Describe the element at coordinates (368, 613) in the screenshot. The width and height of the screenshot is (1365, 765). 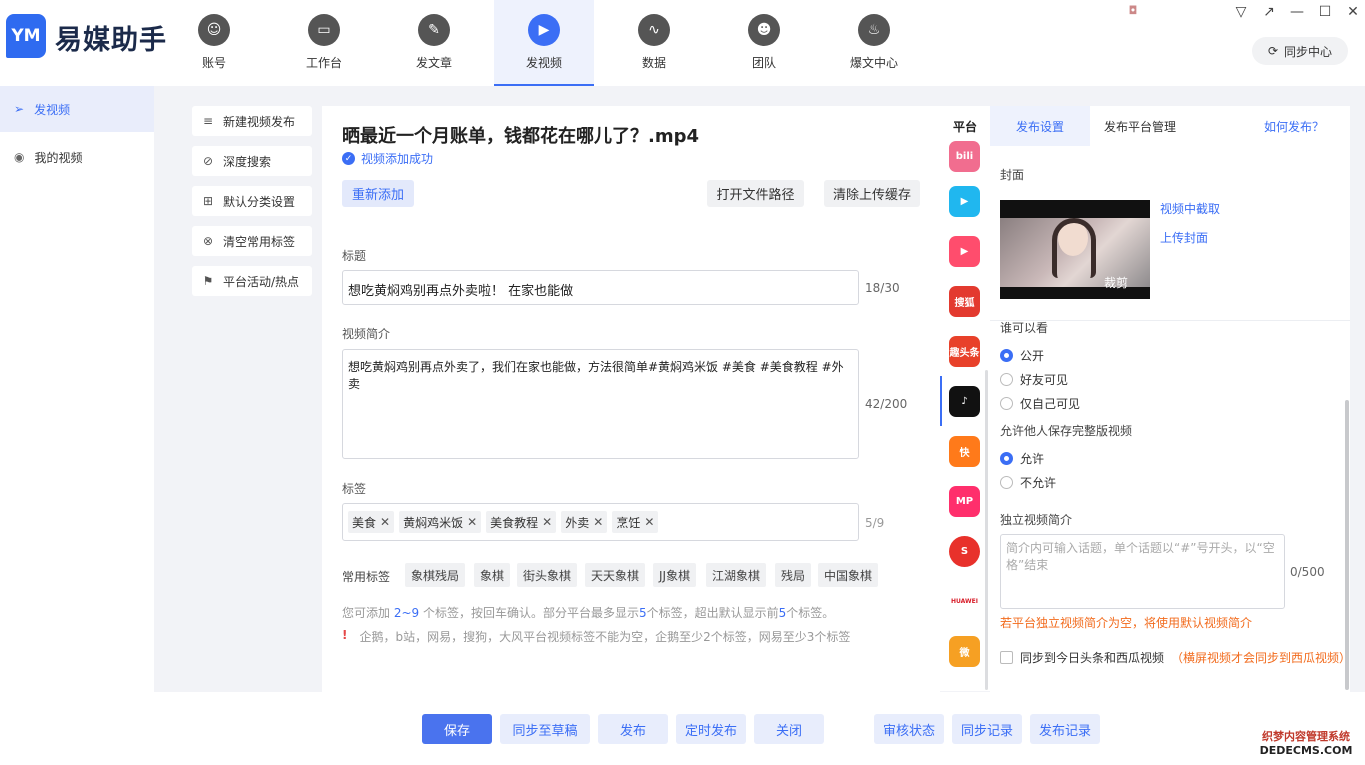
I see `hint-pre: 您可添加` at that location.